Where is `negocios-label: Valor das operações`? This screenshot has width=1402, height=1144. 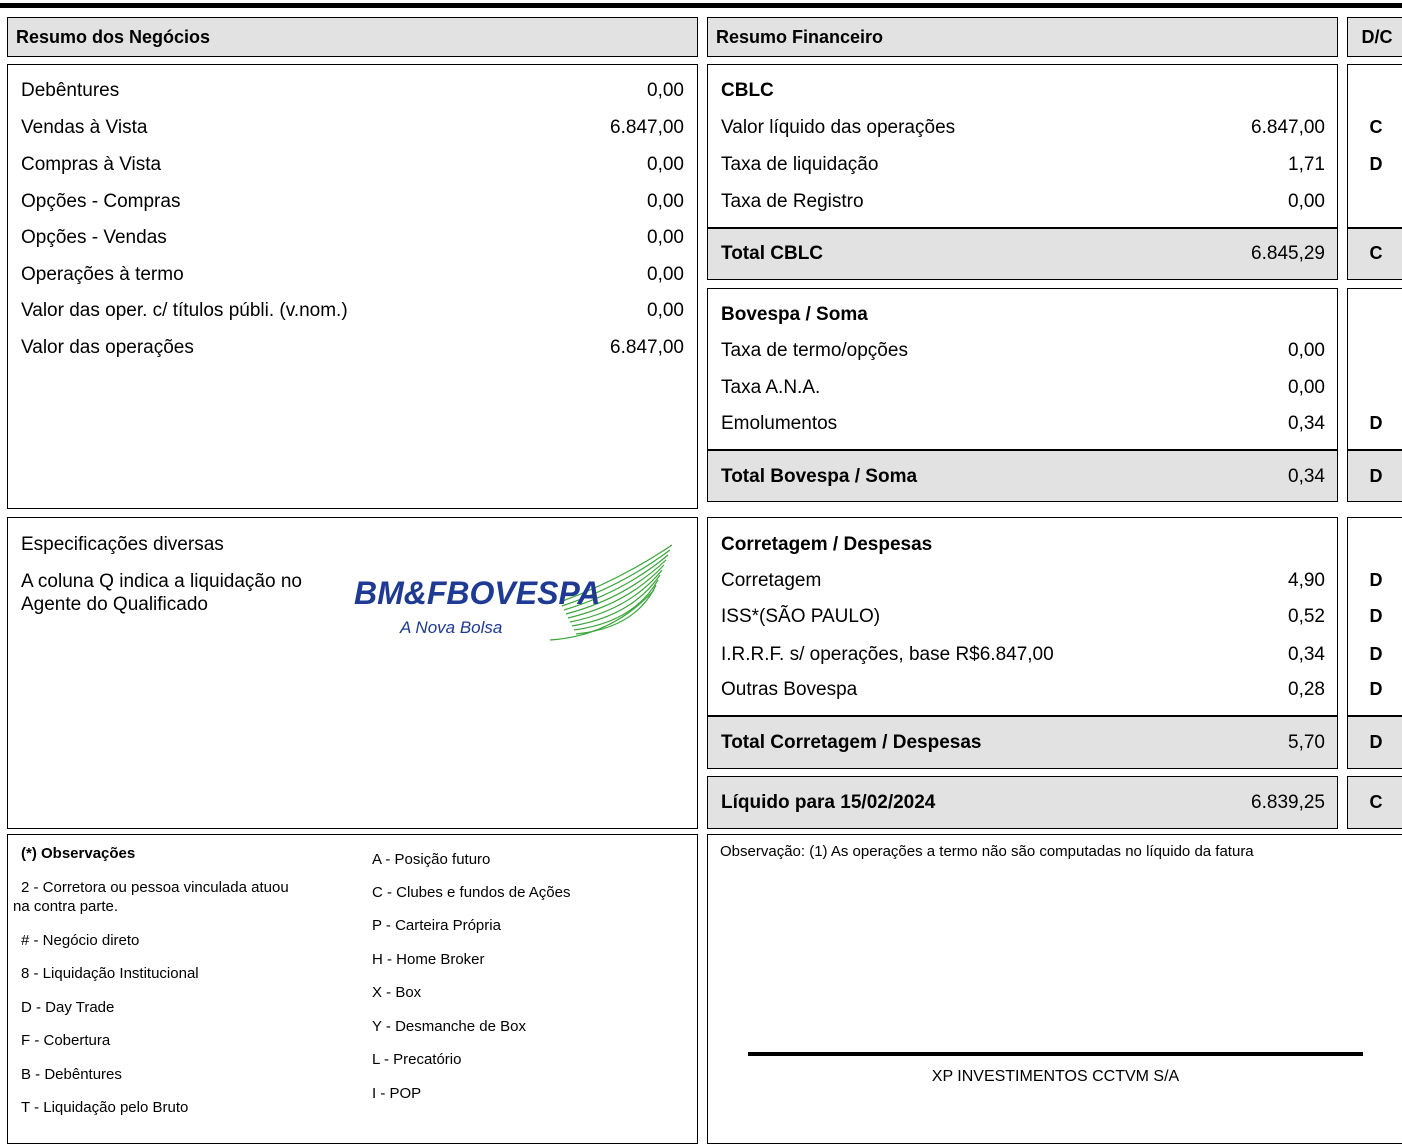
negocios-label: Valor das operações is located at coordinates (107, 347).